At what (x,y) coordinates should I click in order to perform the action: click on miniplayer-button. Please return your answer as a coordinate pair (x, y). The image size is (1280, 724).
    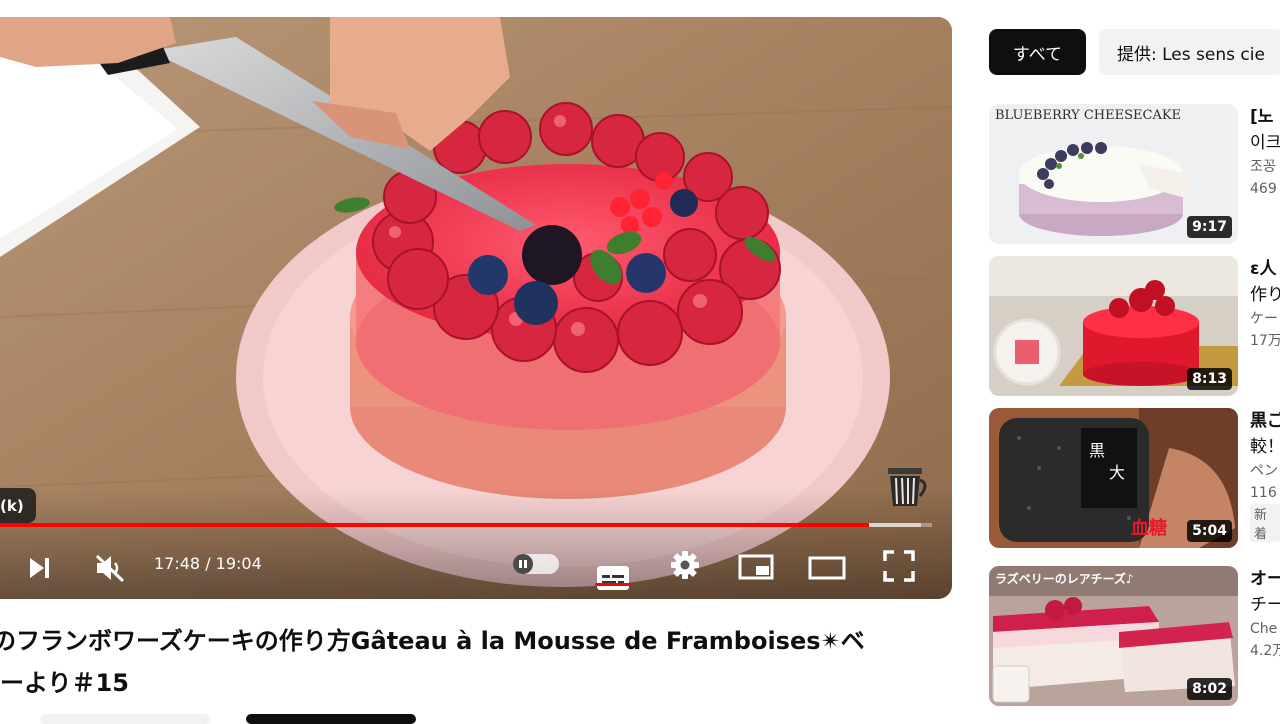
    Looking at the image, I should click on (756, 567).